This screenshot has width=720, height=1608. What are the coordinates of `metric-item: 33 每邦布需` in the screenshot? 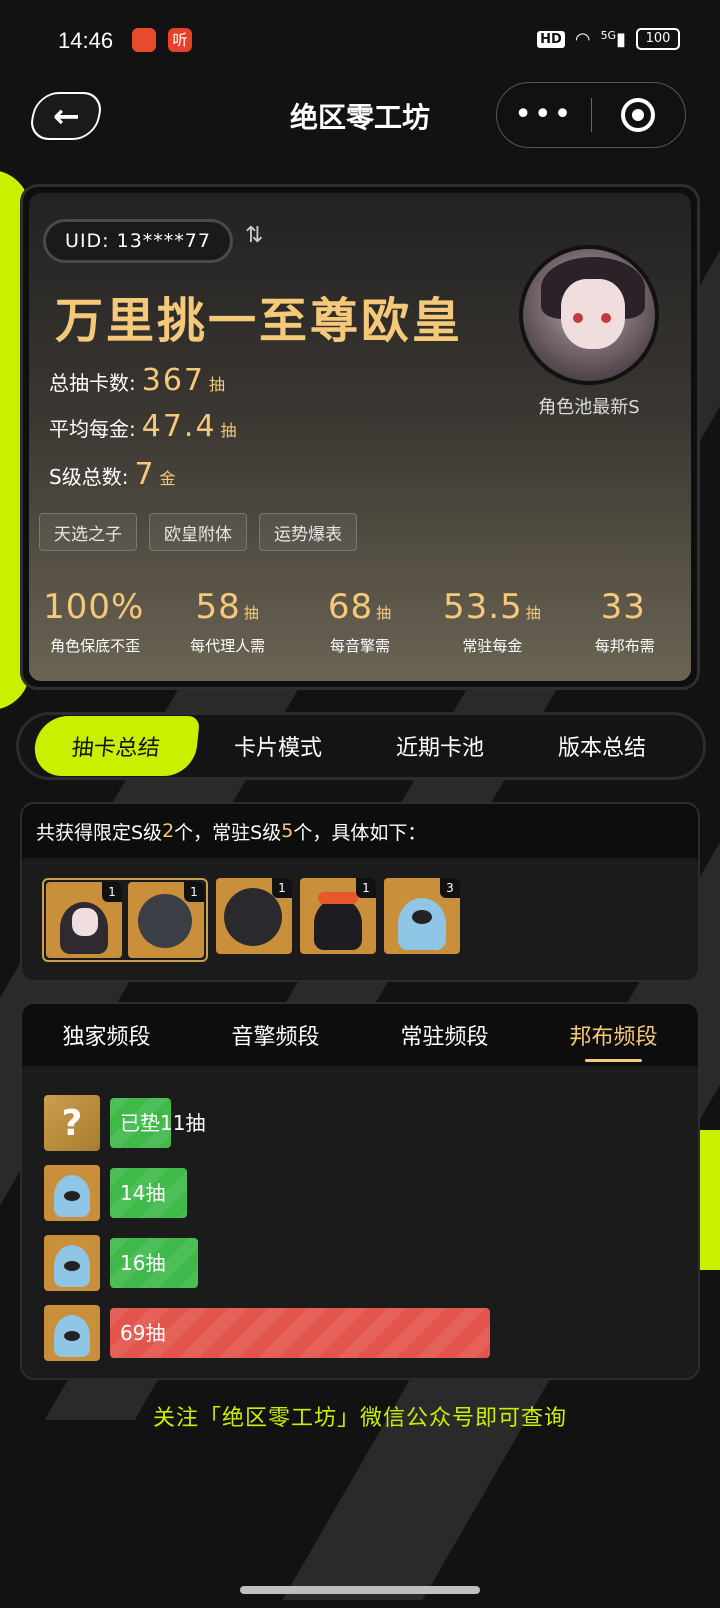 It's located at (624, 621).